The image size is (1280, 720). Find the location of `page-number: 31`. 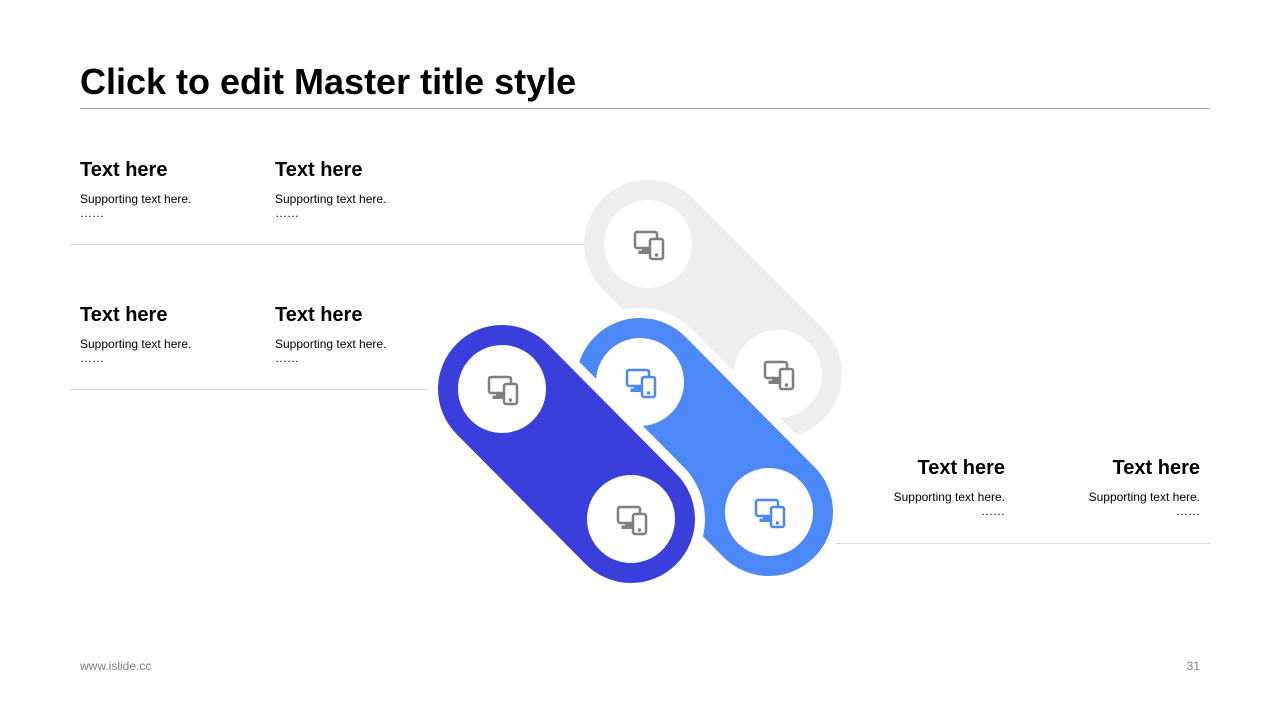

page-number: 31 is located at coordinates (1193, 666).